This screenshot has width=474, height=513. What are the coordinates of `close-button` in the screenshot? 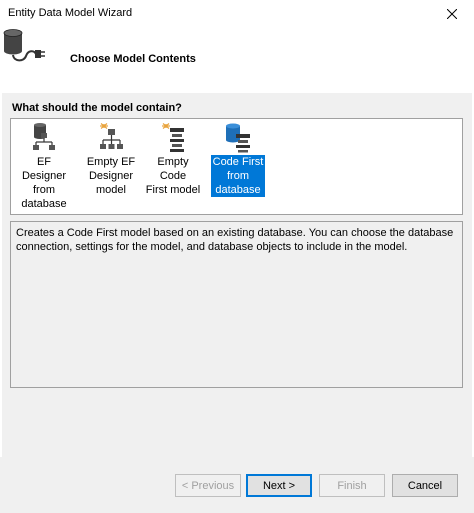 It's located at (452, 14).